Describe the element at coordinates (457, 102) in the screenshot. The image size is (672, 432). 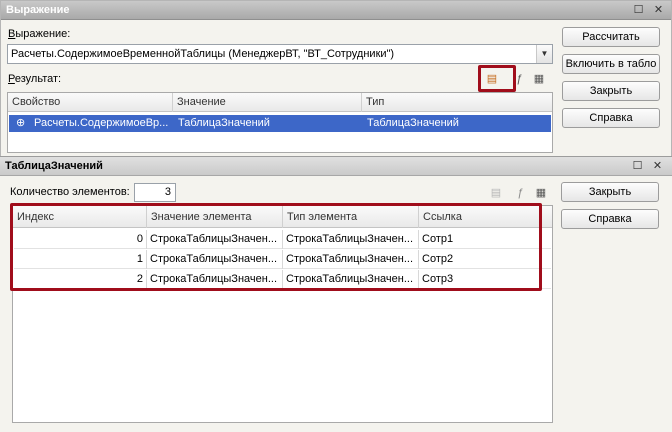
I see `column-header-type: Тип` at that location.